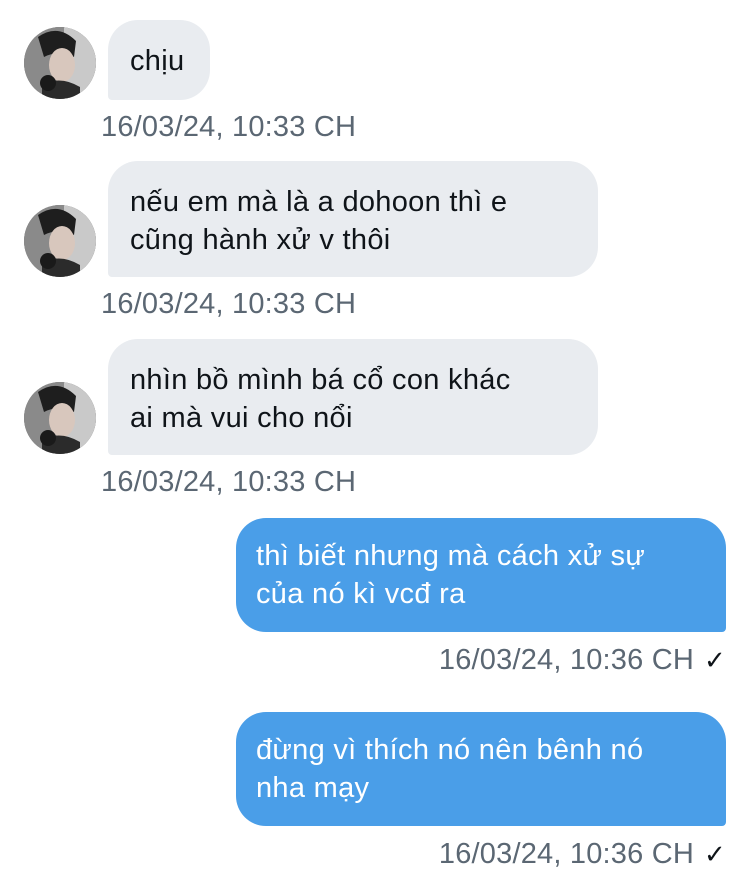 The image size is (750, 881). Describe the element at coordinates (450, 750) in the screenshot. I see `message-text: đừng vì thích nó nên bênh nó` at that location.